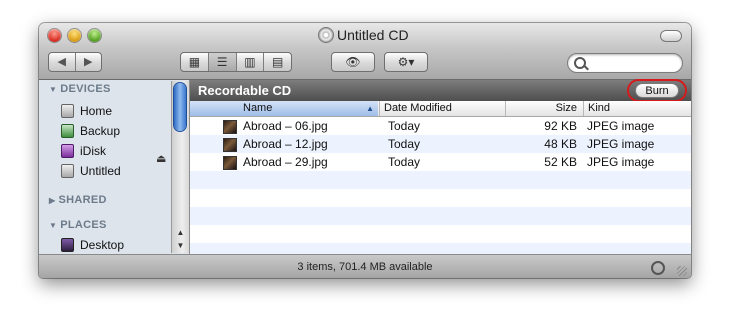 This screenshot has width=731, height=333. I want to click on file-name: Abroad – 06.jpg, so click(285, 126).